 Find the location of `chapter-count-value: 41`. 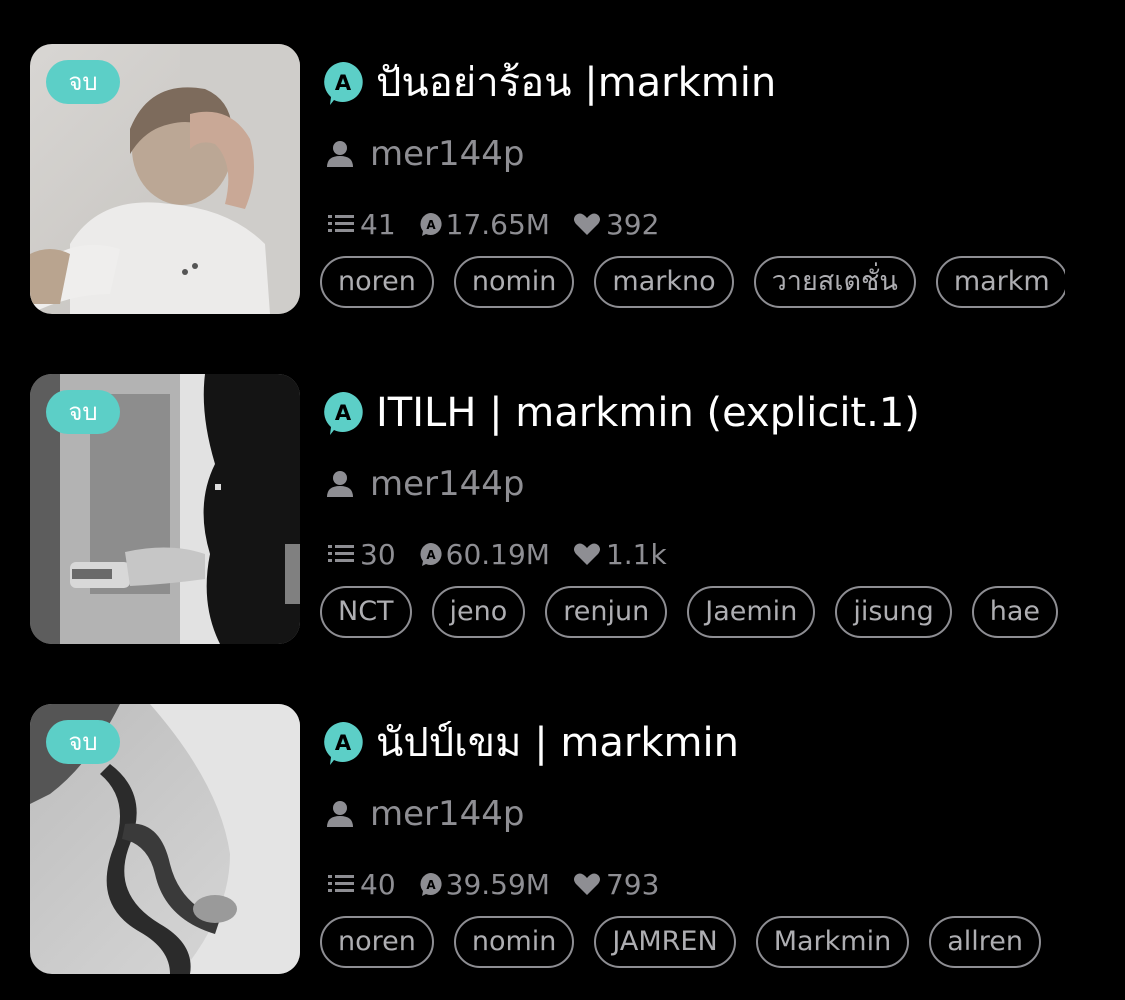

chapter-count-value: 41 is located at coordinates (378, 224).